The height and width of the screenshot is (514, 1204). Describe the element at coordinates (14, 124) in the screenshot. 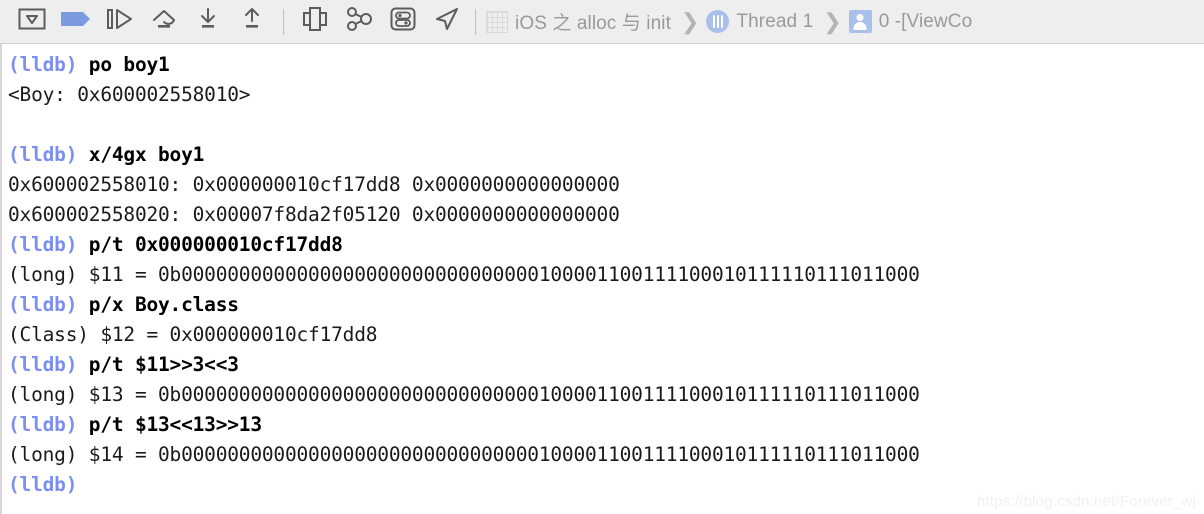

I see `lldb-output-text` at that location.